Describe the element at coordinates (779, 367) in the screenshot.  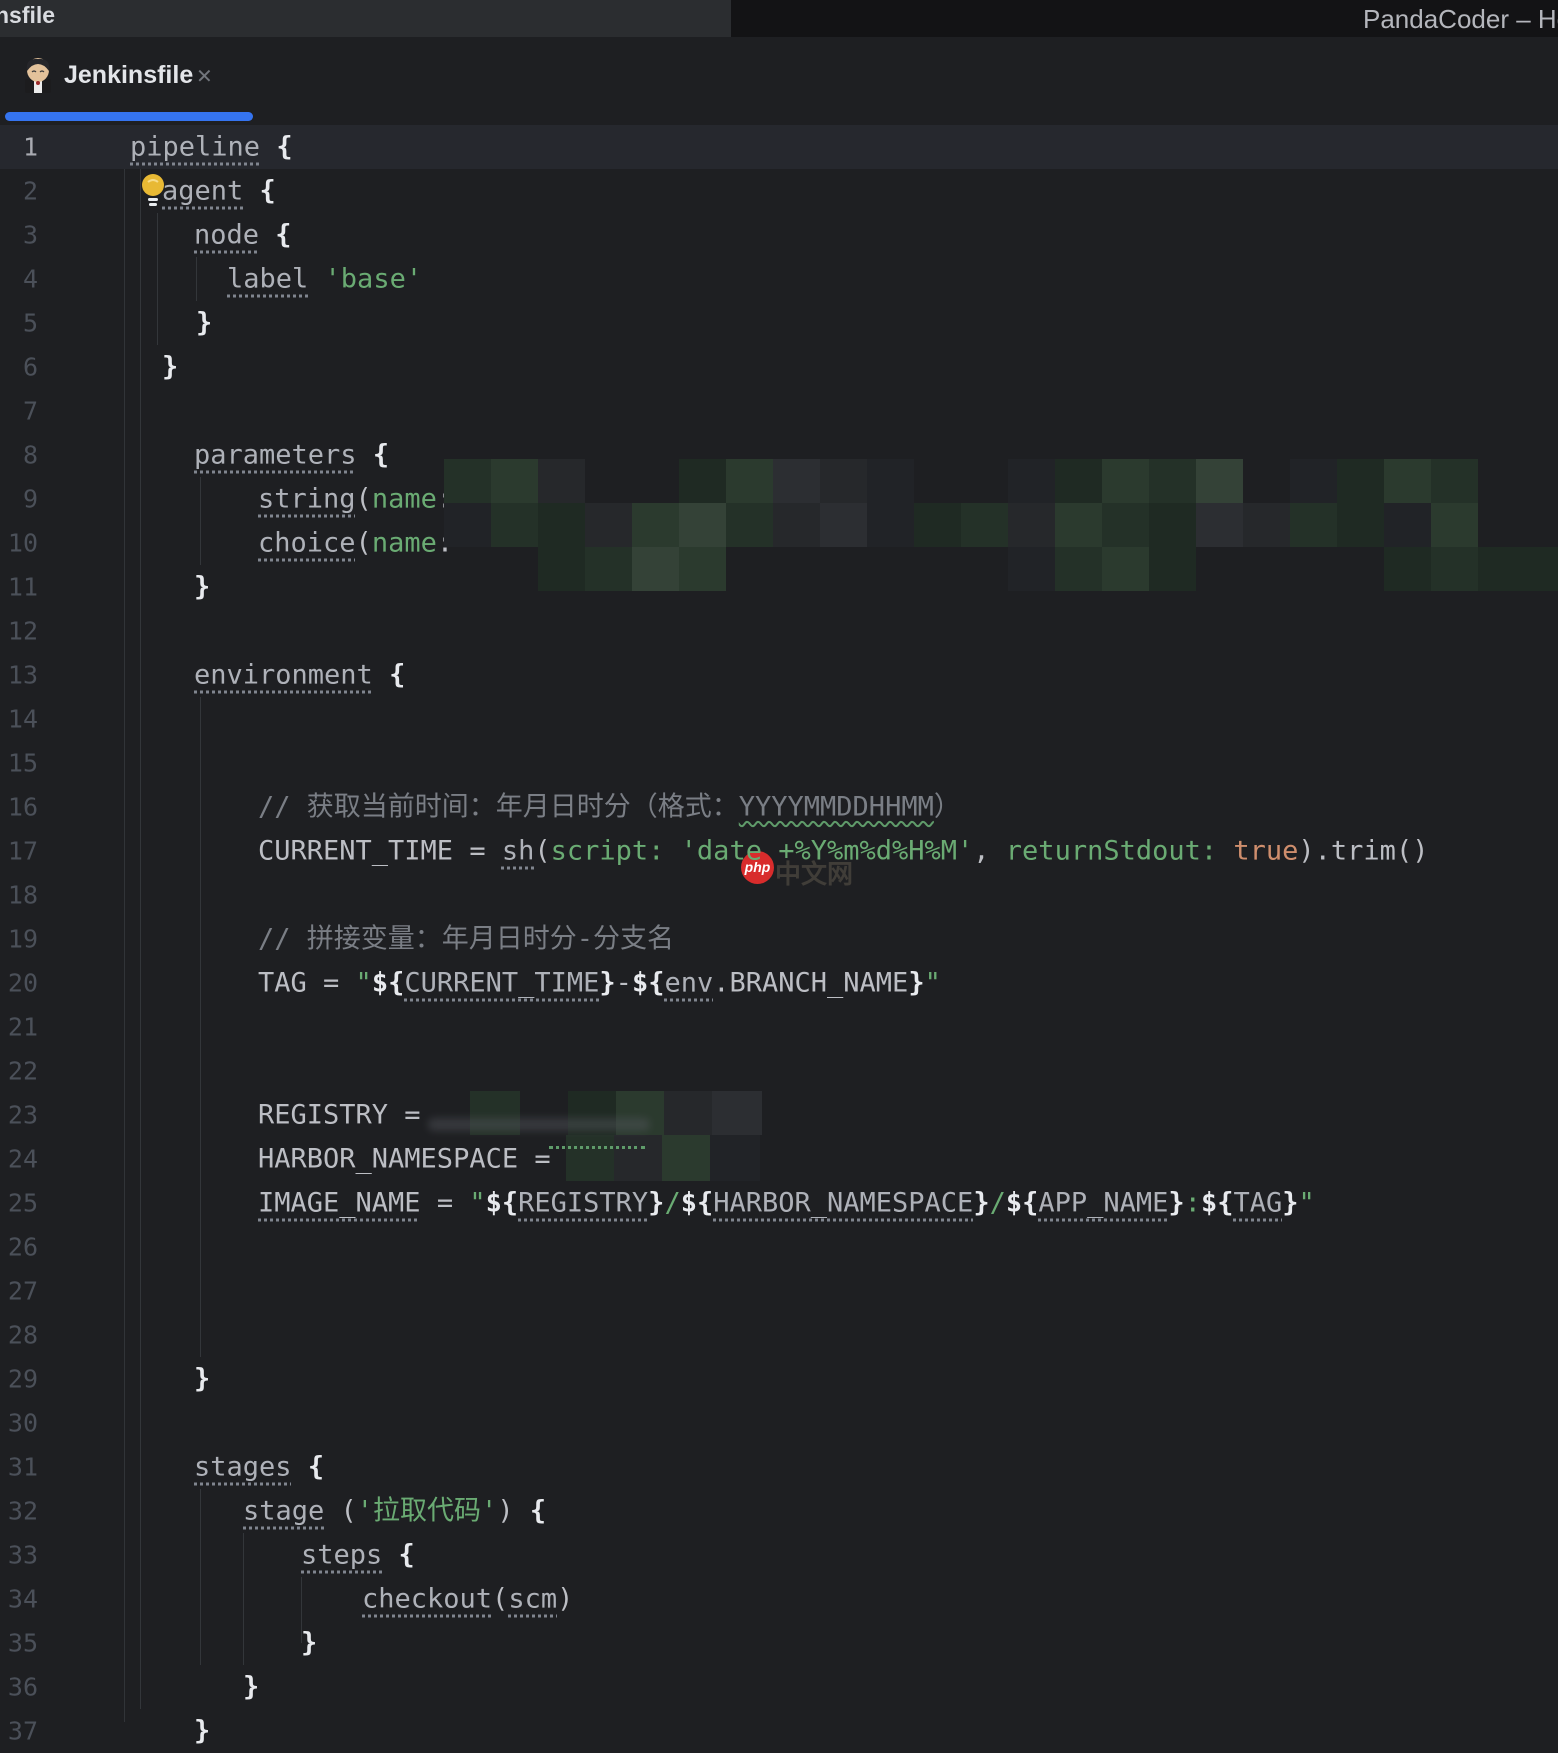
I see `code-line: 6}` at that location.